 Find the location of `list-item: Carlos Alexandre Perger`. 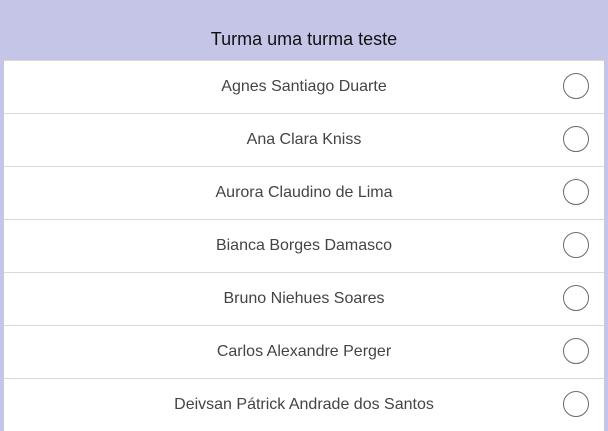

list-item: Carlos Alexandre Perger is located at coordinates (304, 352).